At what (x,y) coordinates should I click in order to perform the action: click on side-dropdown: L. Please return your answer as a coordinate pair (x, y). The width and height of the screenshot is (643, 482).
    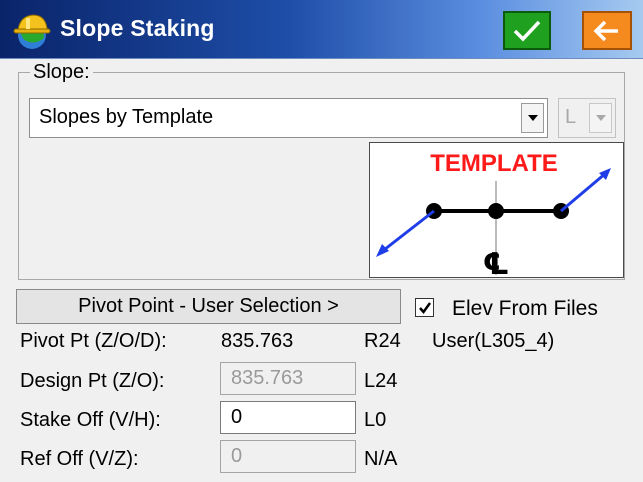
    Looking at the image, I should click on (587, 118).